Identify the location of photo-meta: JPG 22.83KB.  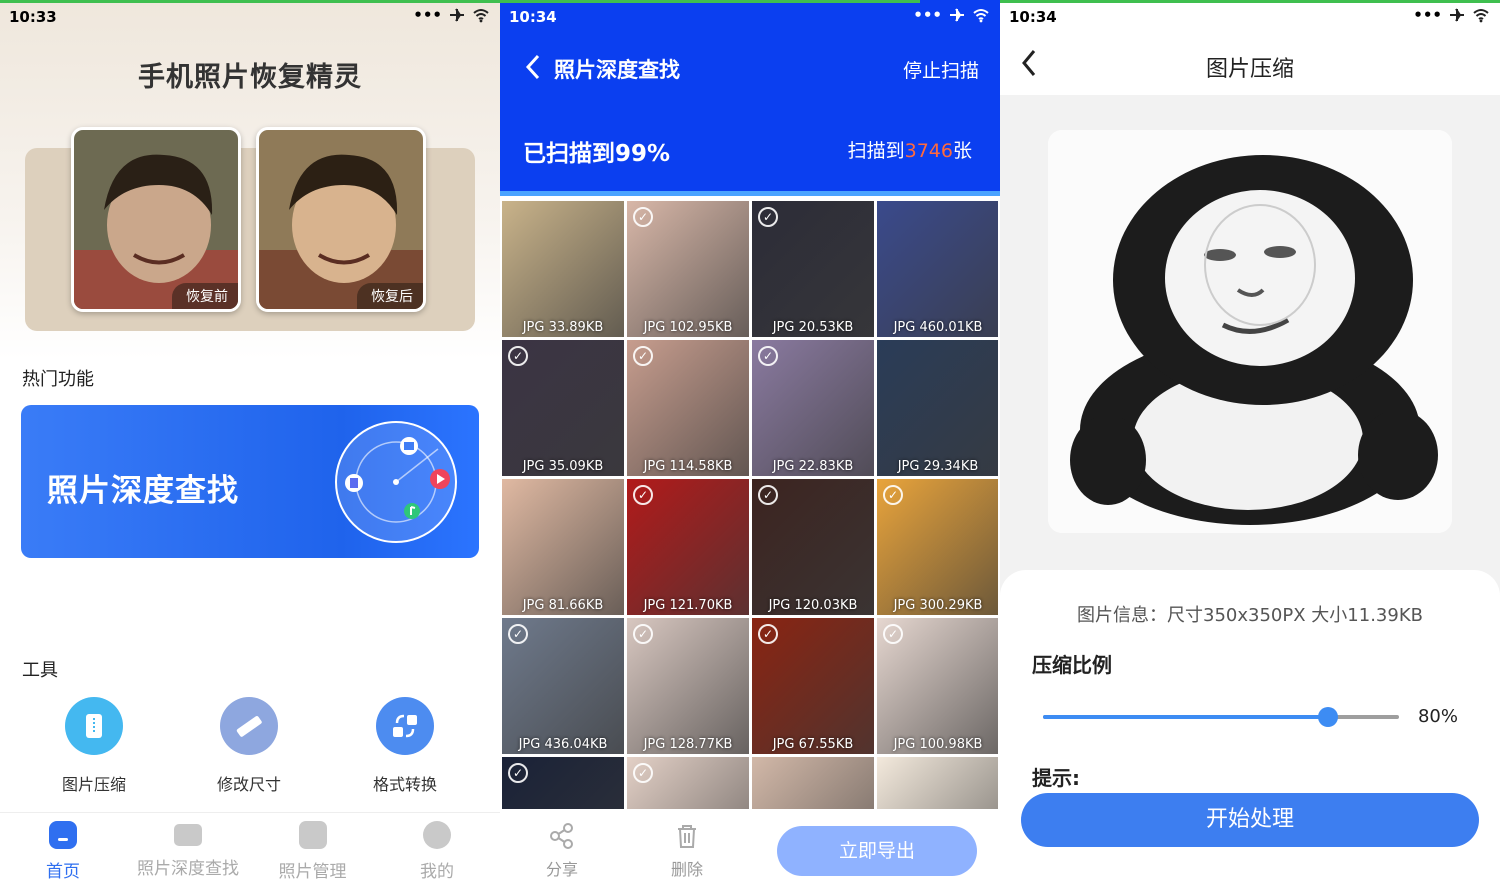
(813, 466).